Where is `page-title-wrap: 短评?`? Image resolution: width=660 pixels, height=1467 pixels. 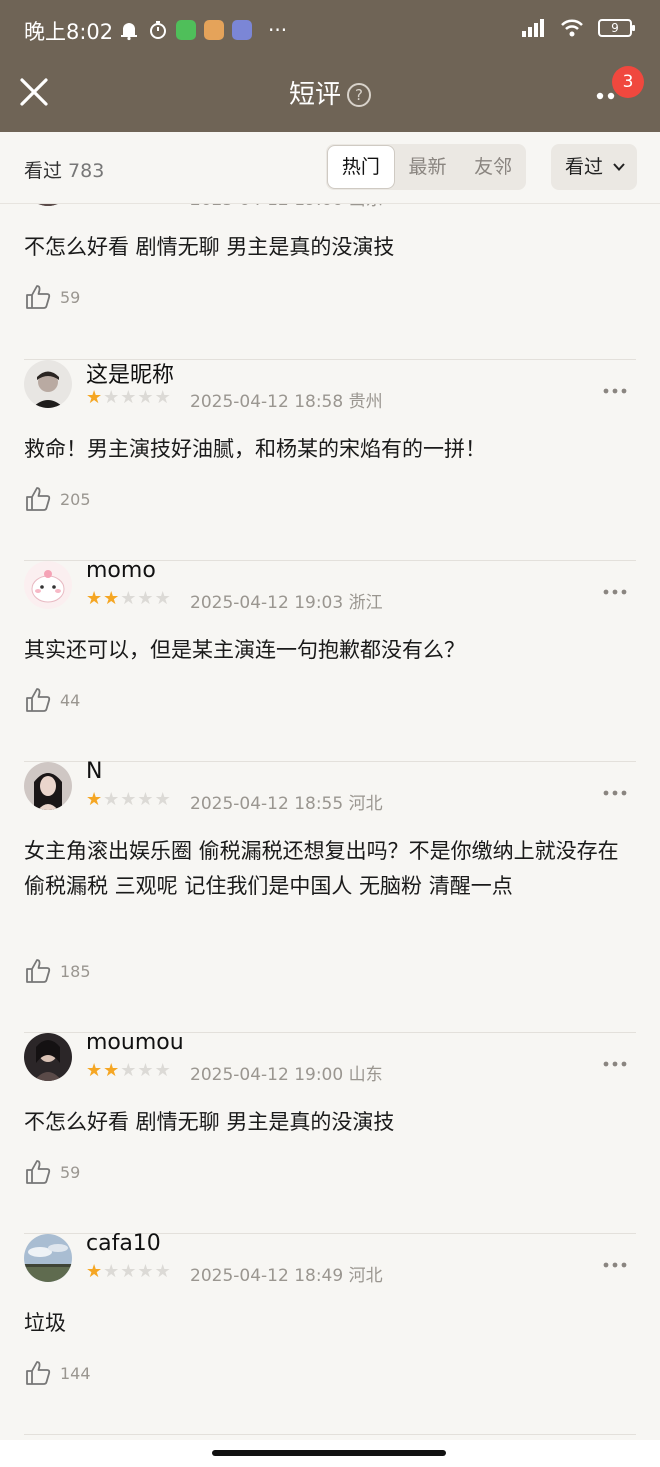 page-title-wrap: 短评? is located at coordinates (330, 92).